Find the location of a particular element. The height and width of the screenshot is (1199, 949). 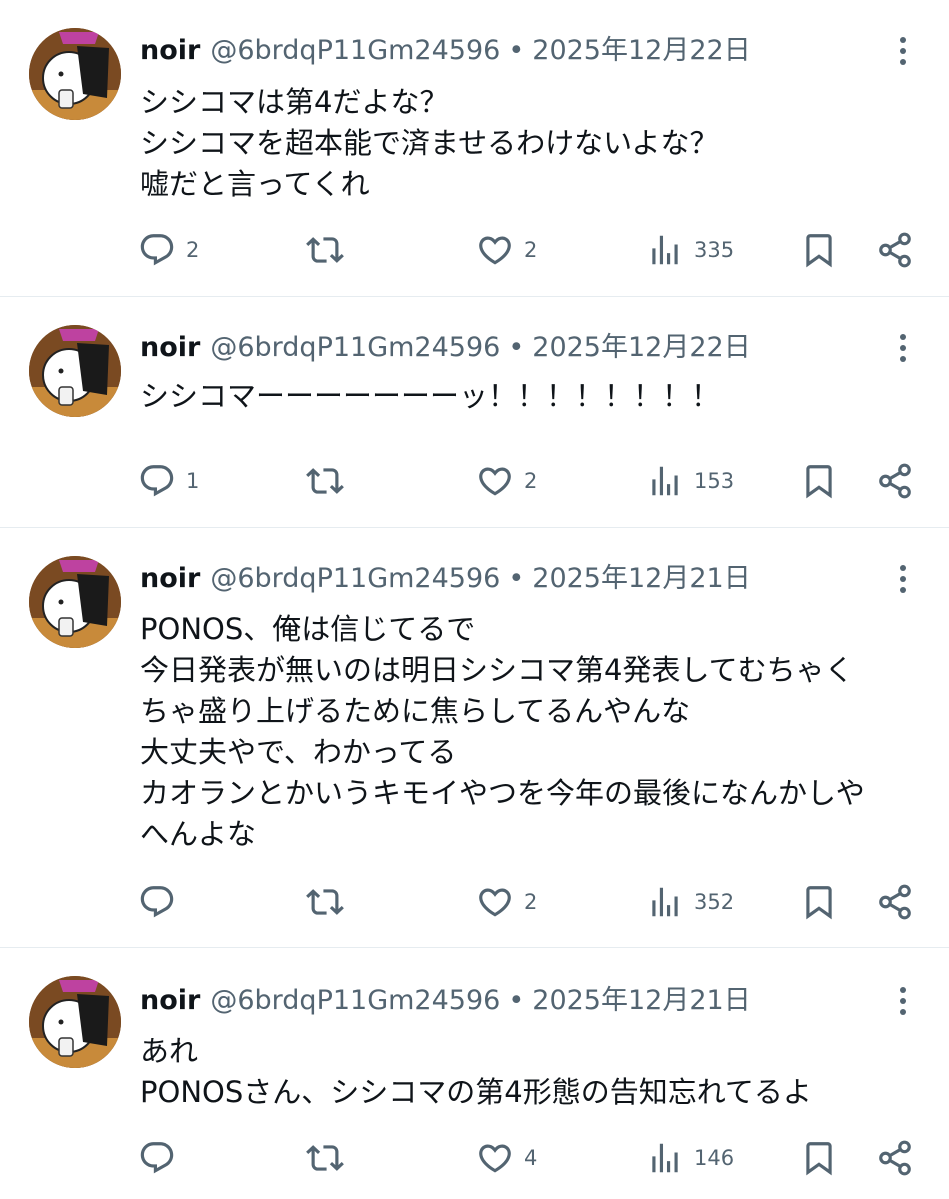

tweet-header: noir @6brdqP11Gm24596 • 2025年12月21日 is located at coordinates (509, 1001).